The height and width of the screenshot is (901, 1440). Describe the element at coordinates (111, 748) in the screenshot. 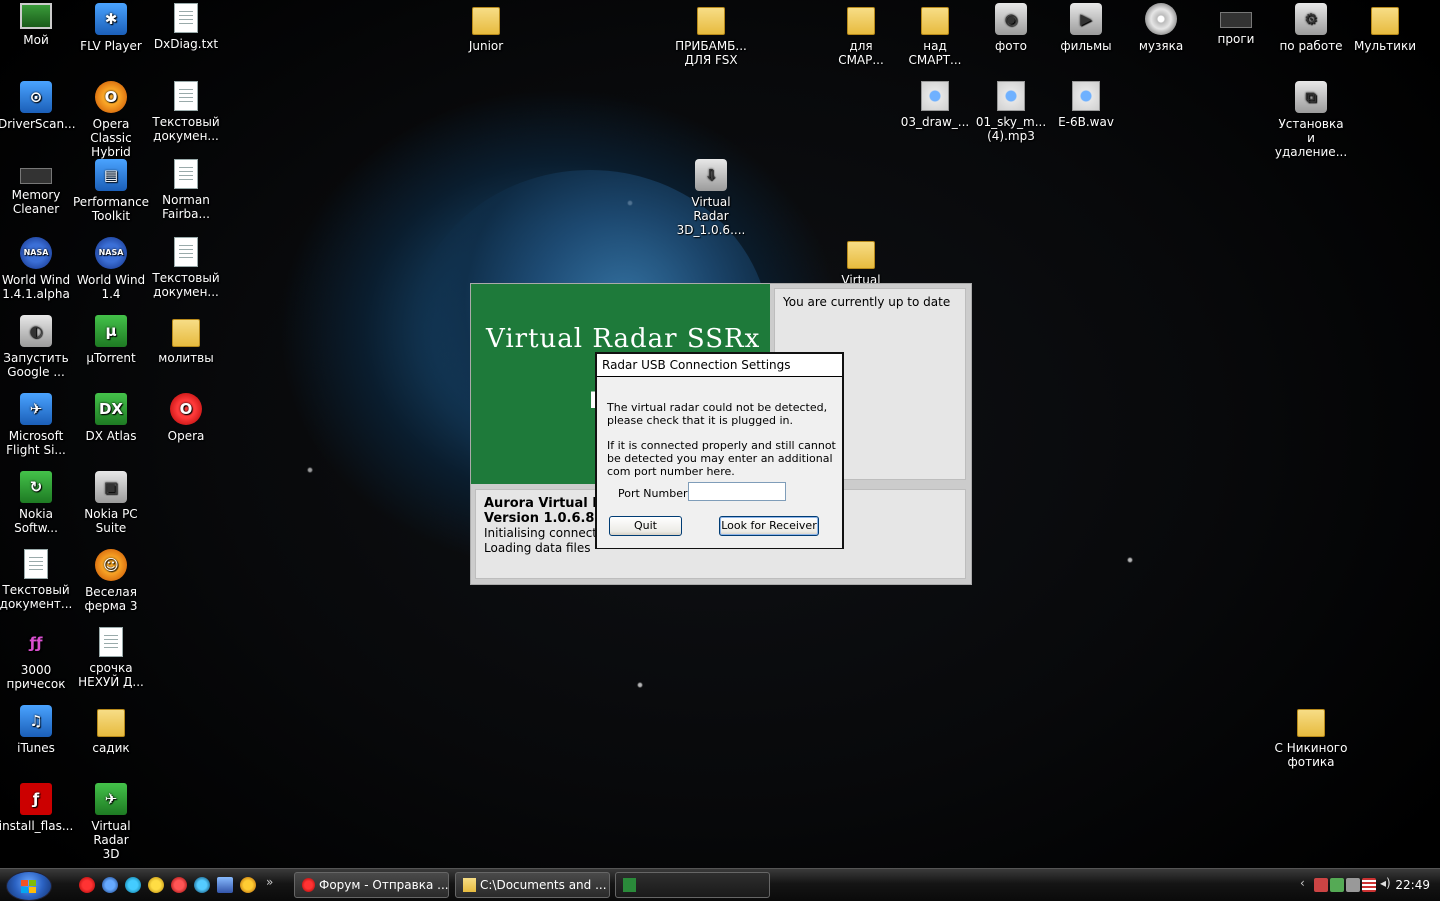

I see `desktop-icon-label: садик` at that location.